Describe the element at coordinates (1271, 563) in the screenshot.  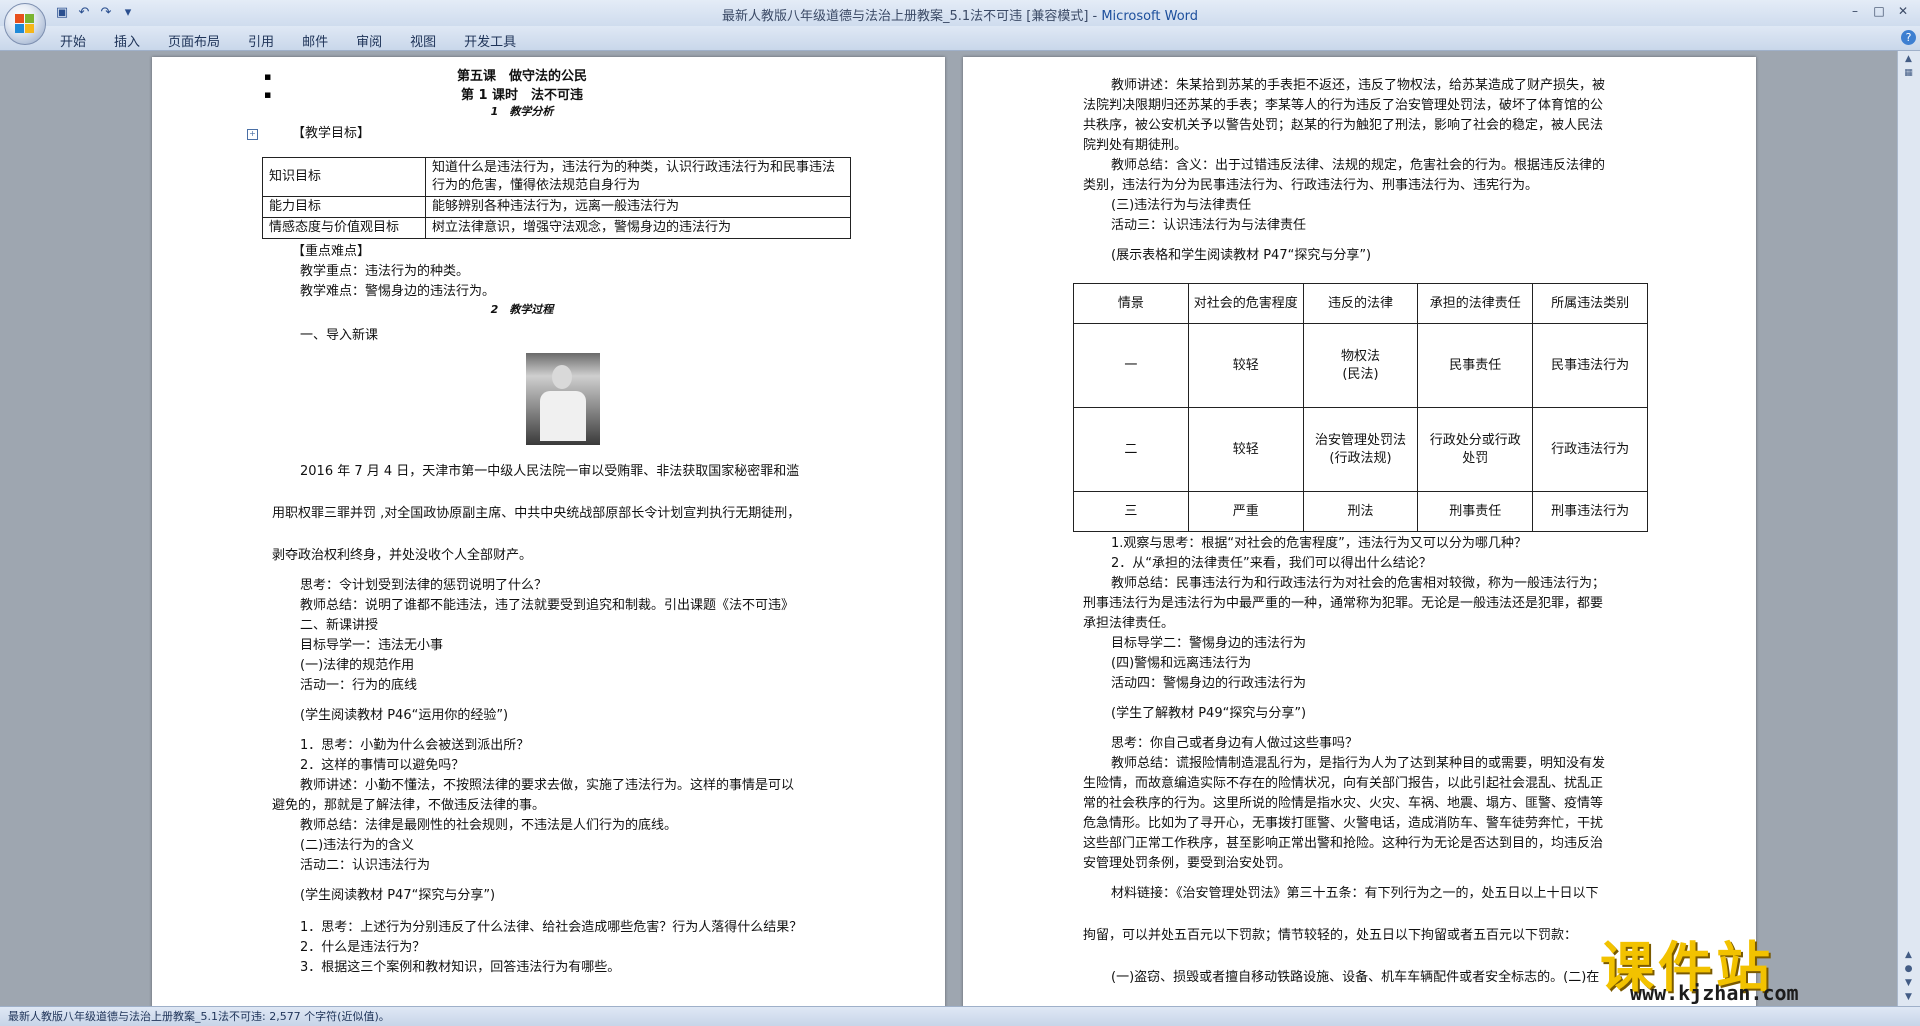
I see `paragraph: 2．从“承担的法律责任”来看，我们可以得出什么结论？` at that location.